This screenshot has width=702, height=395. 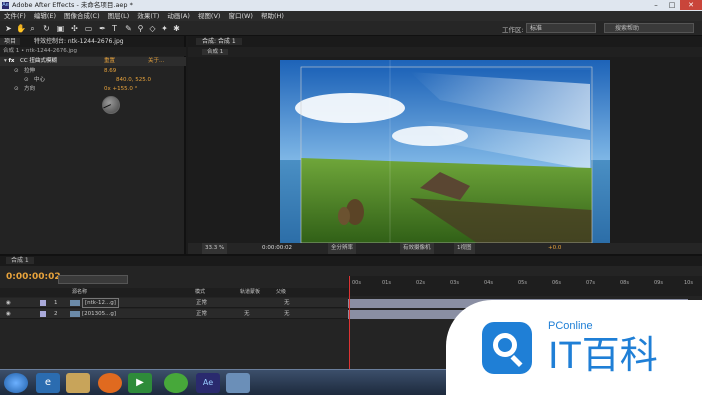 What do you see at coordinates (250, 292) in the screenshot?
I see `column-trkmat: 轨道蒙板` at bounding box center [250, 292].